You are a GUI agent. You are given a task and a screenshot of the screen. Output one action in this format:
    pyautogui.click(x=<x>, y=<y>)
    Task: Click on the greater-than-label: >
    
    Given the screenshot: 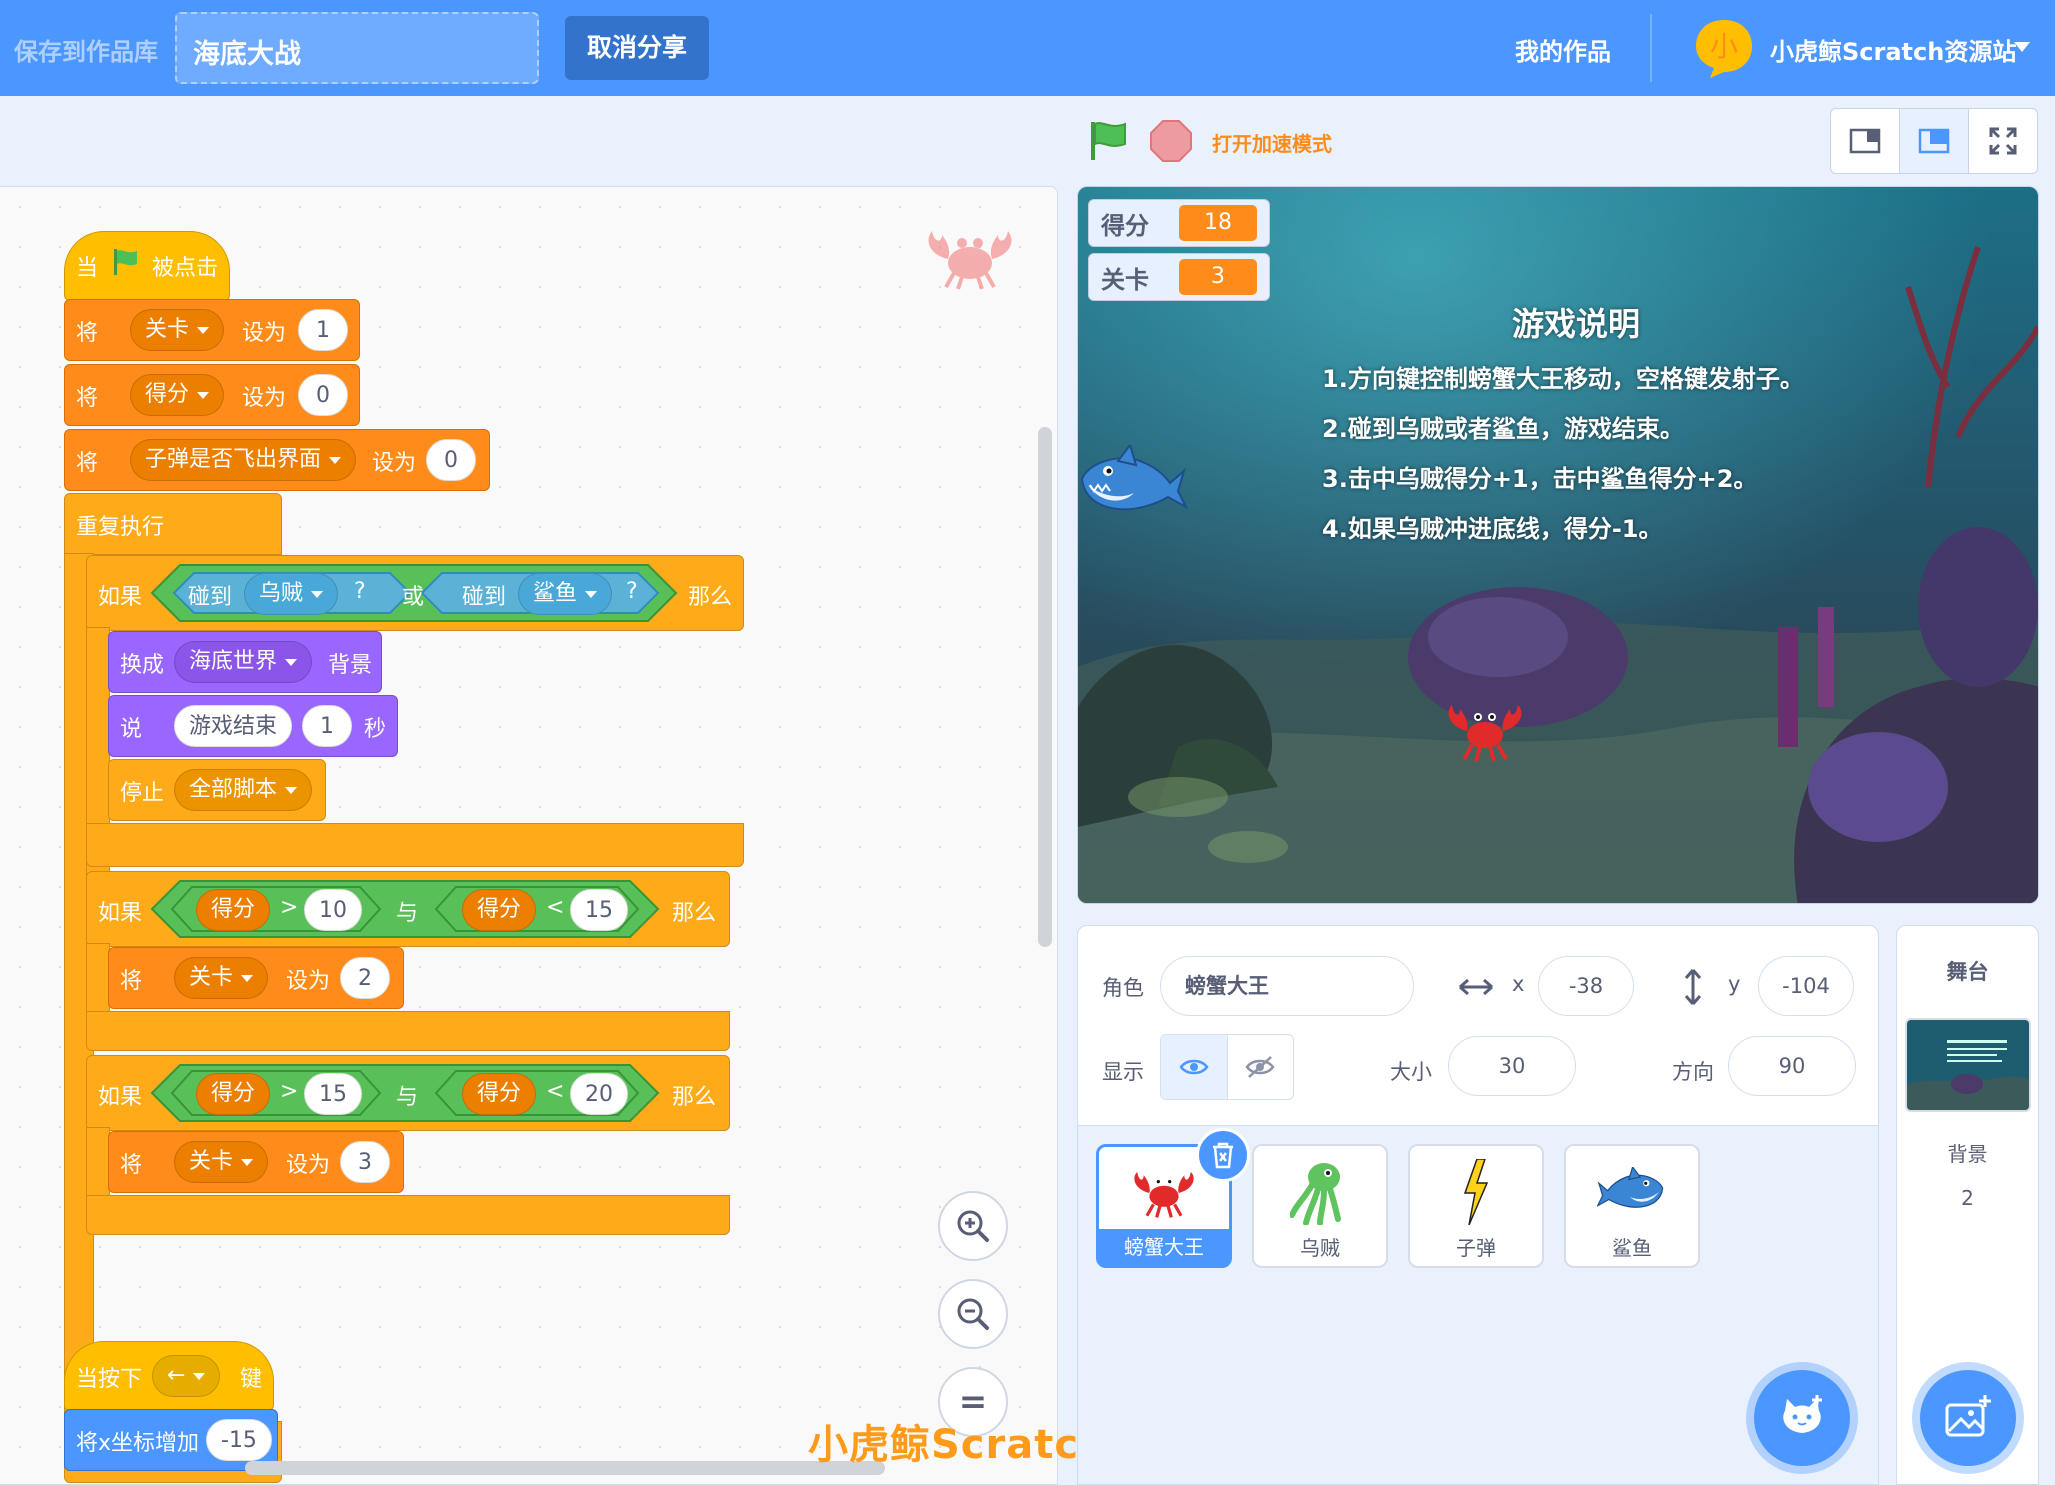 What is the action you would take?
    pyautogui.click(x=289, y=1091)
    